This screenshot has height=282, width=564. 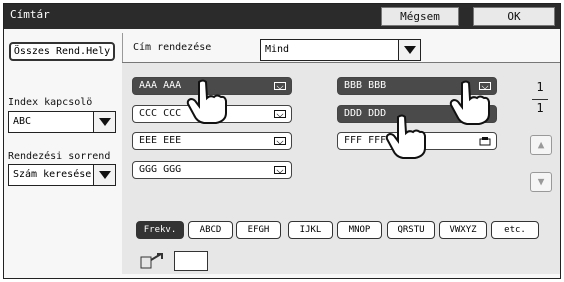 I want to click on index-select: ABC, so click(x=62, y=122).